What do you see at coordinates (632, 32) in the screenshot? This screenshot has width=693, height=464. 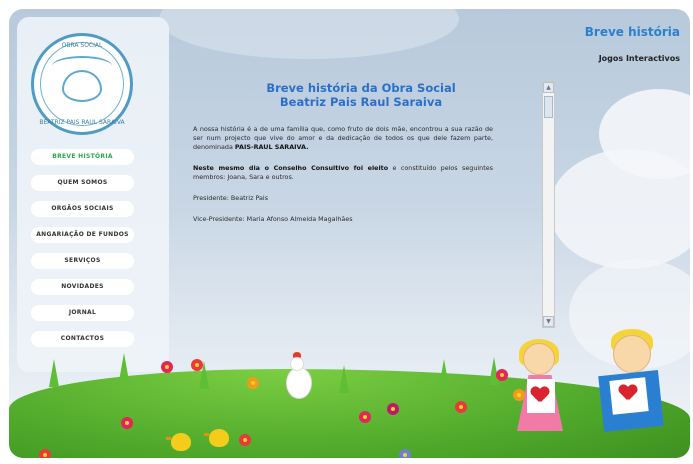 I see `link-breve-historia: Breve história` at bounding box center [632, 32].